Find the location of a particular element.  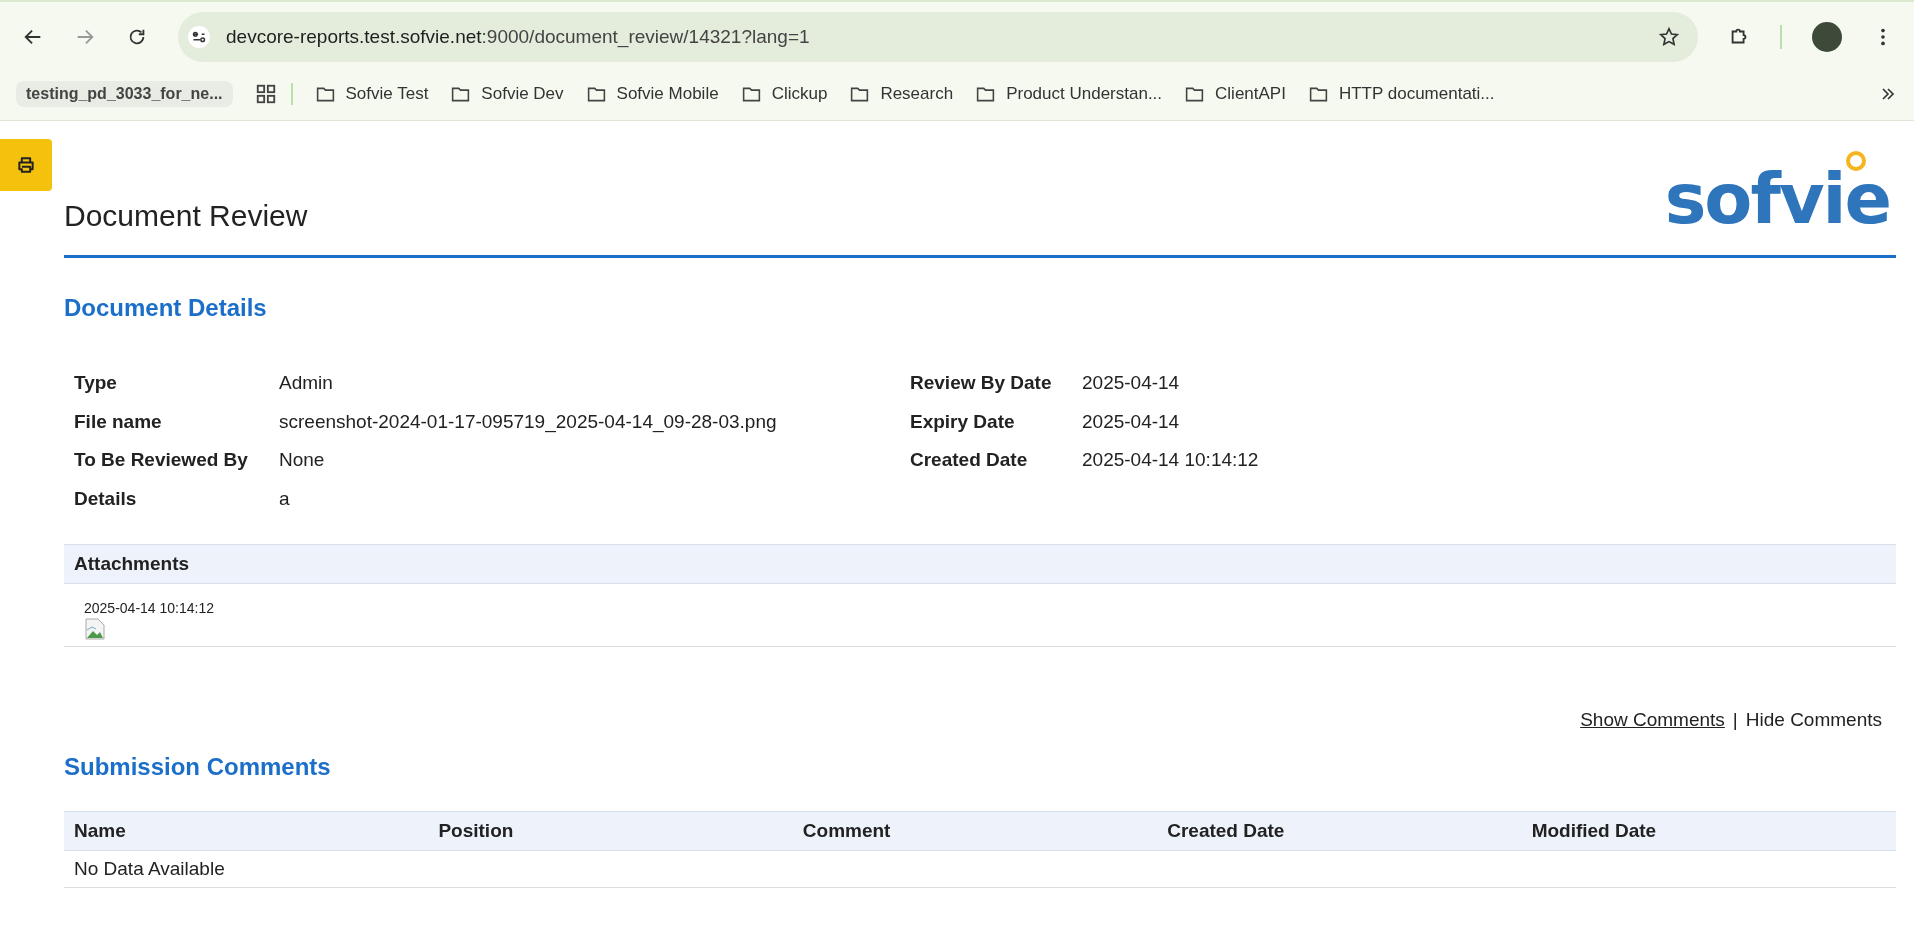

comments-toggle-link: Hide Comments is located at coordinates (1813, 720).